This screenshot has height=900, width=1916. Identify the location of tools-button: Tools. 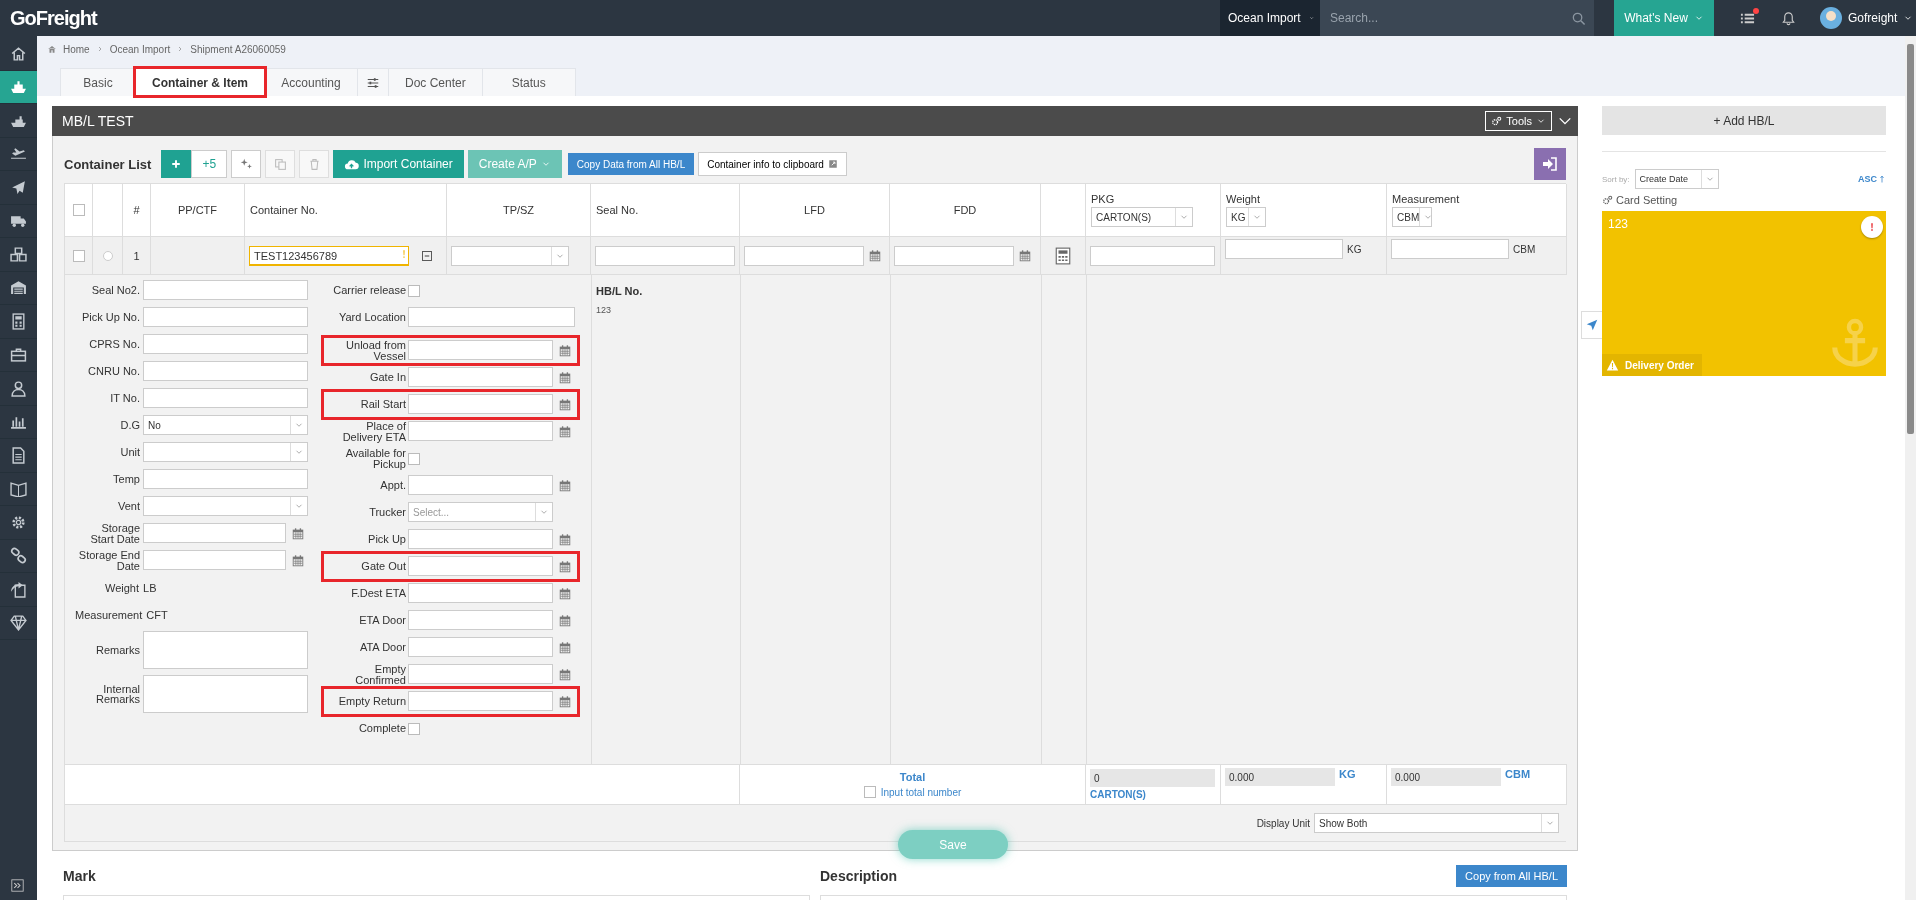
(1518, 121).